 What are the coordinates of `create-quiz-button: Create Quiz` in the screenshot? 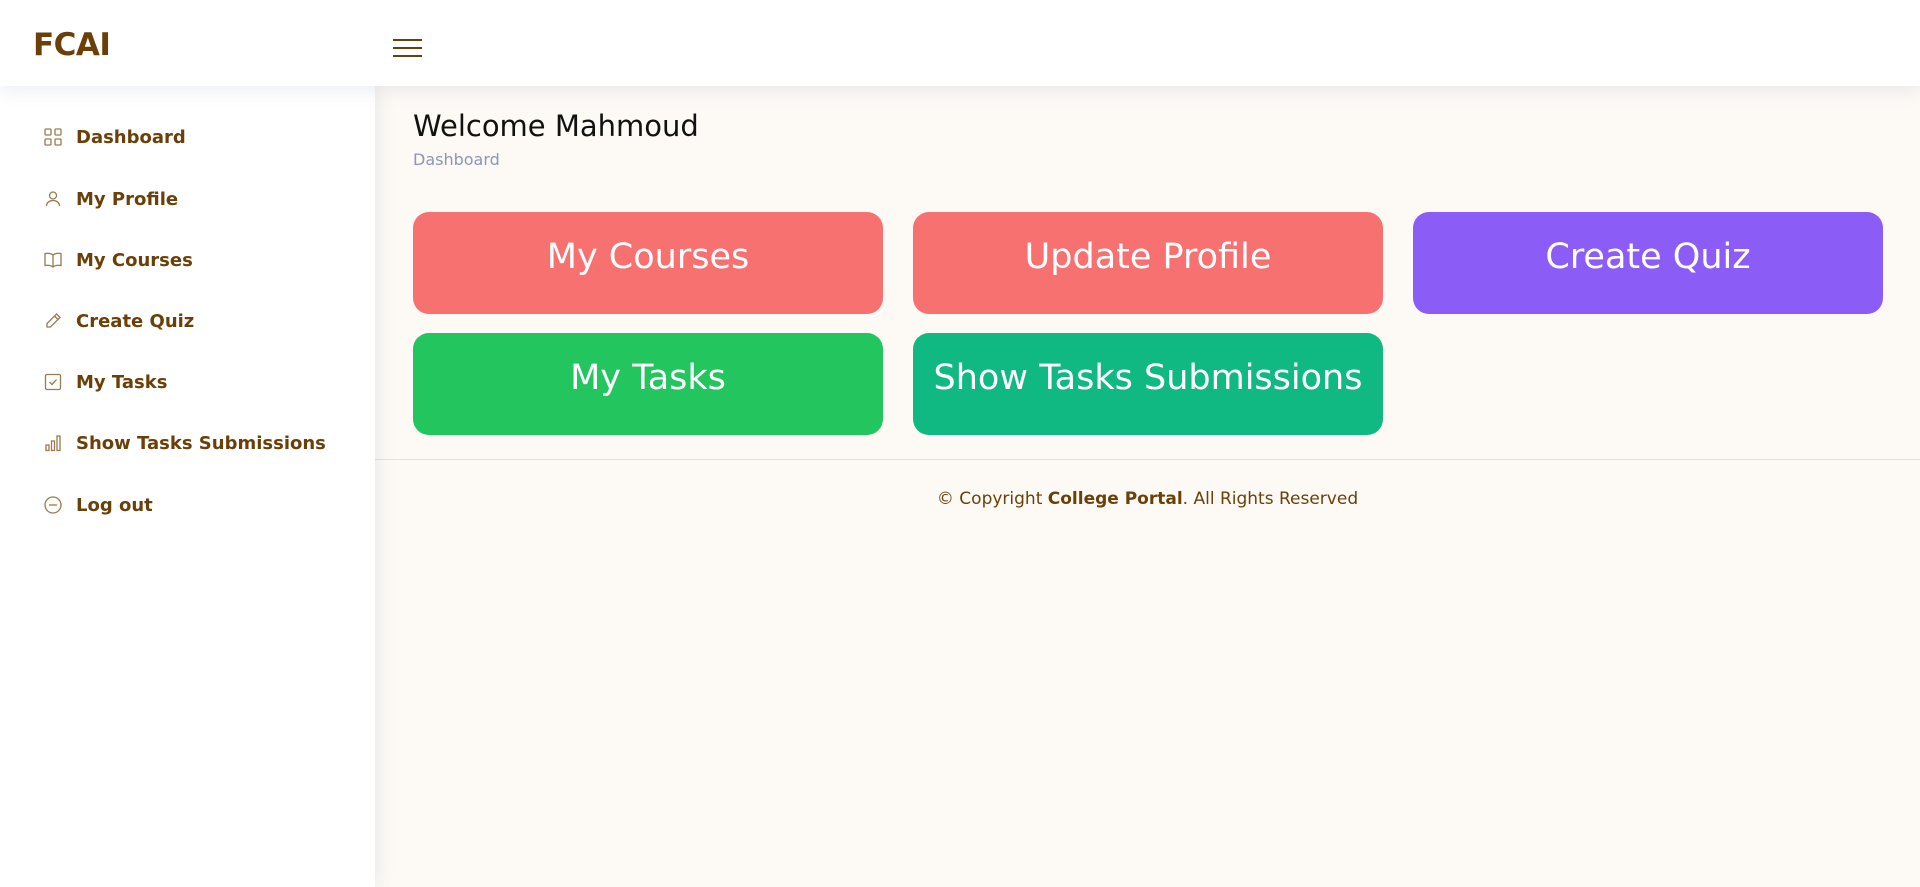 It's located at (1648, 263).